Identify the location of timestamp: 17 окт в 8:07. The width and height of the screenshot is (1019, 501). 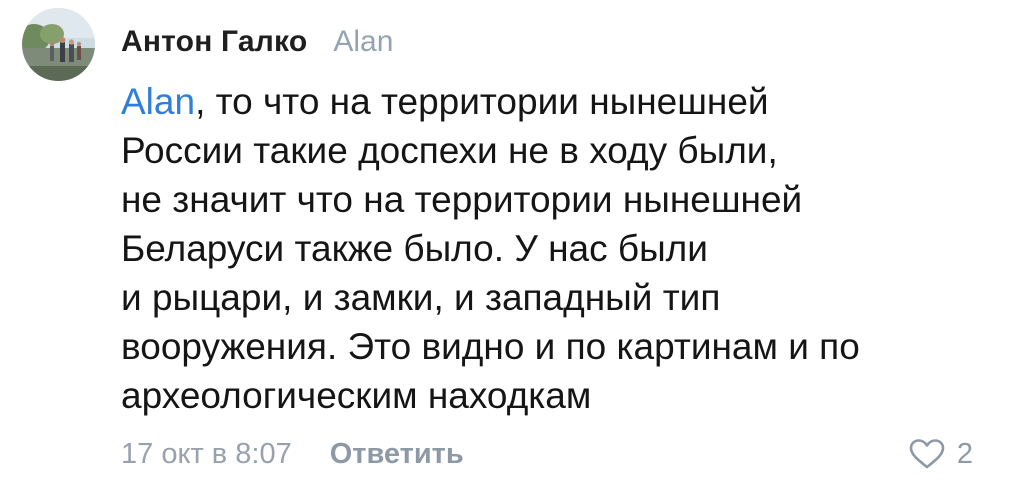
(206, 453).